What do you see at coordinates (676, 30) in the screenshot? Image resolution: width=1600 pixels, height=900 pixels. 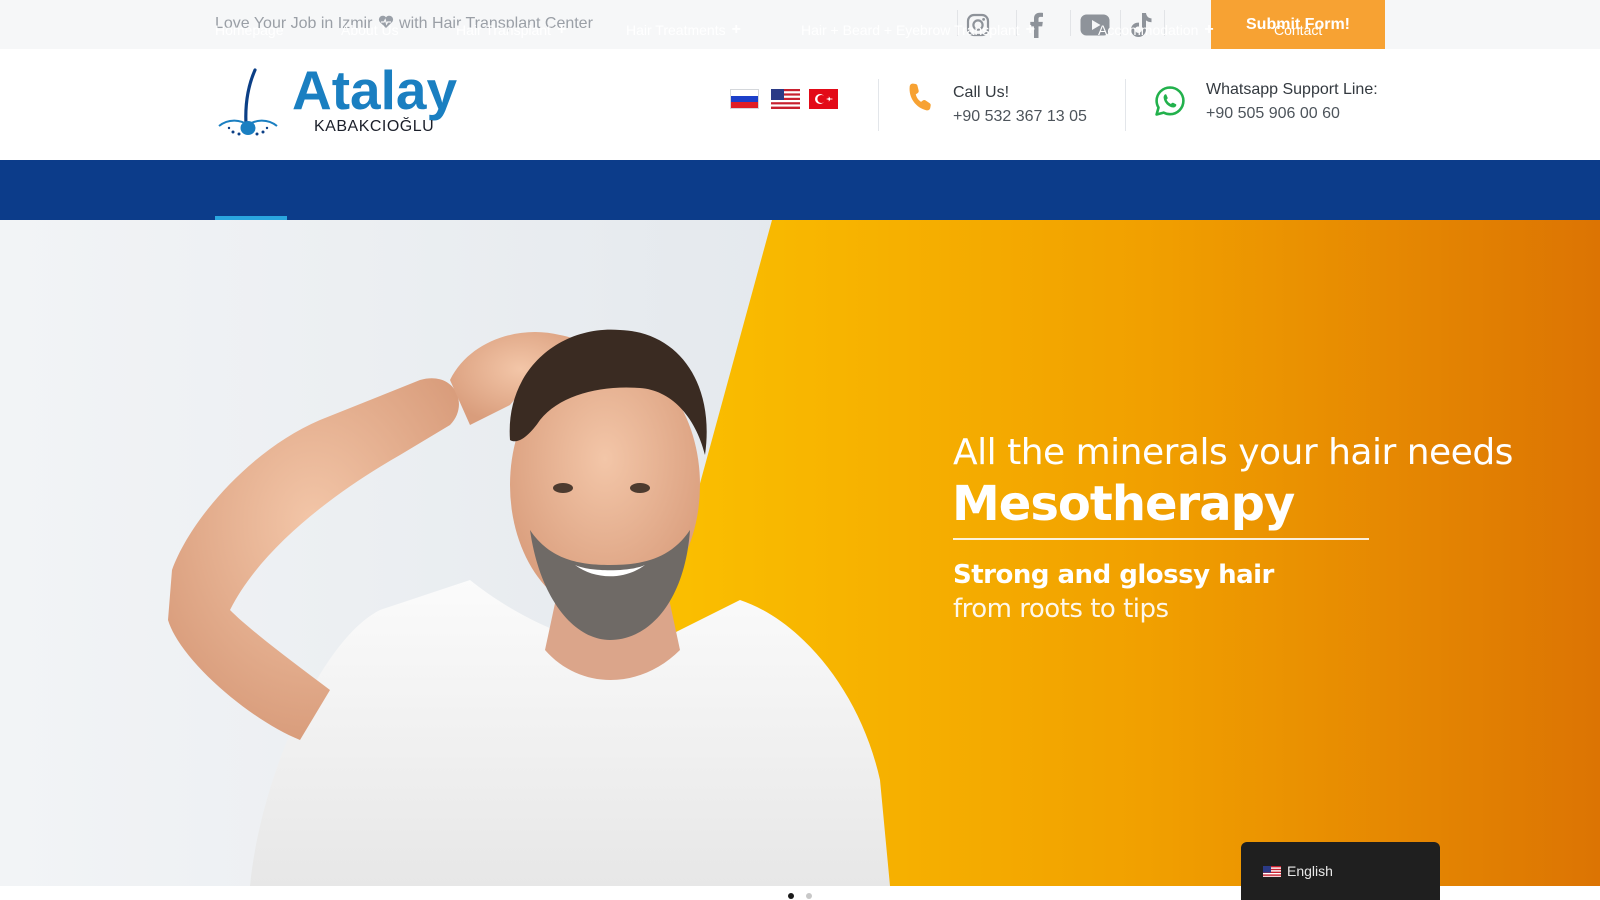 I see `nav-item-label: Hair Treatments` at bounding box center [676, 30].